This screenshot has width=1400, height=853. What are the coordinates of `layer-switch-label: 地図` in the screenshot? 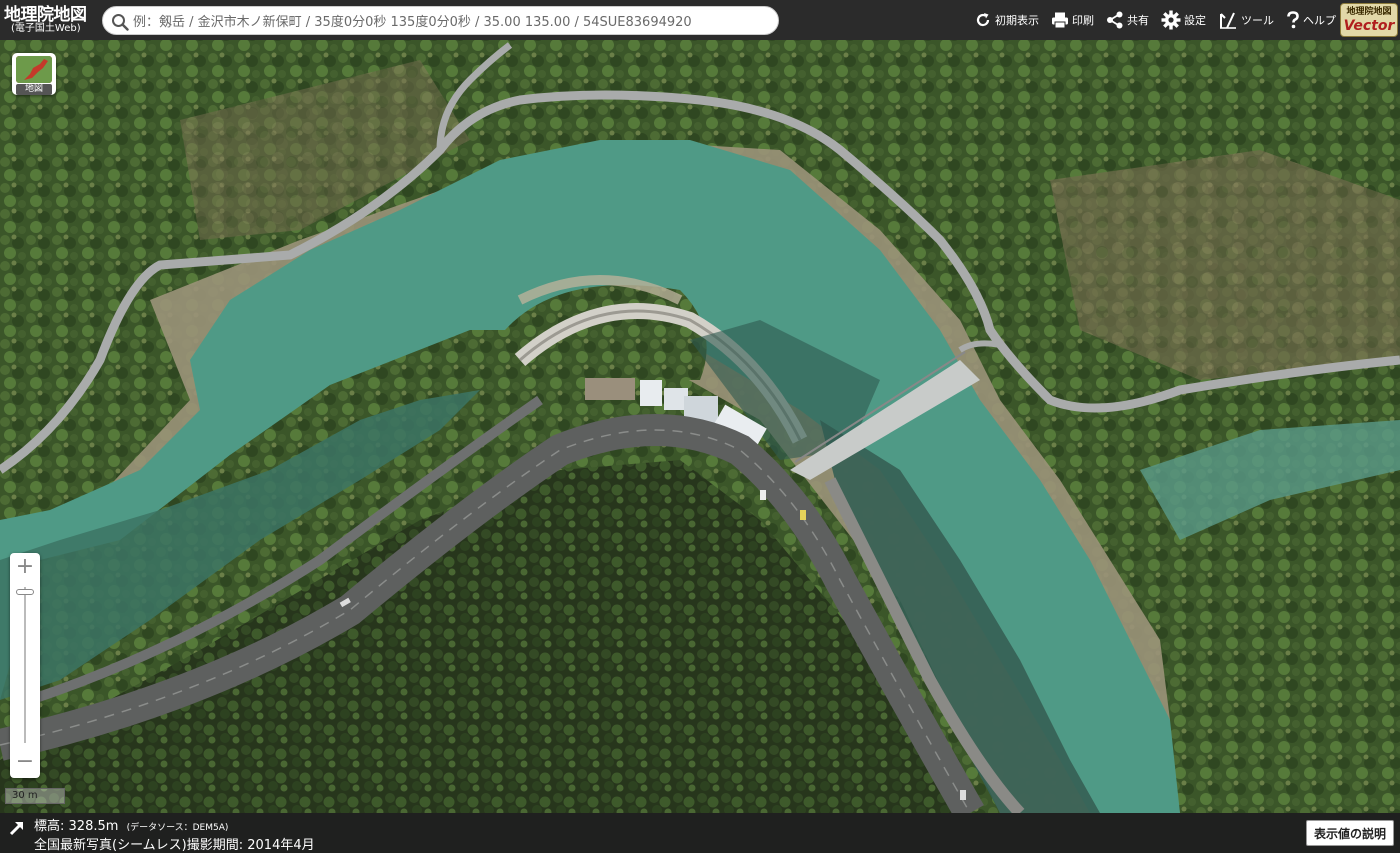 It's located at (34, 89).